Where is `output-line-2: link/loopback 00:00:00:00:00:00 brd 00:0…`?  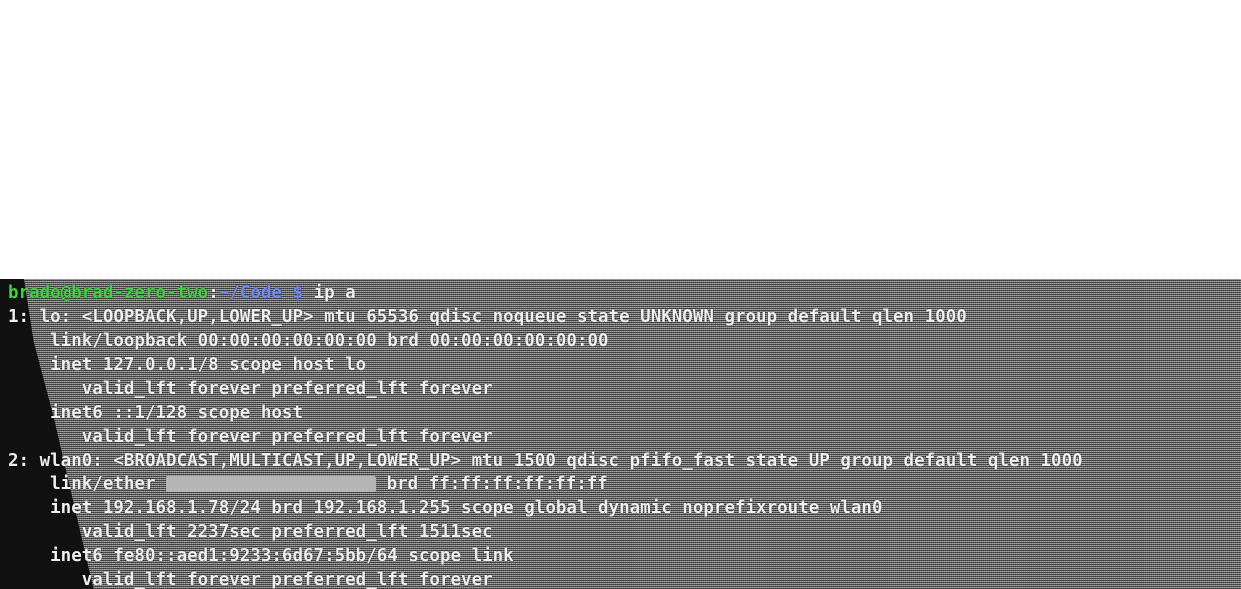 output-line-2: link/loopback 00:00:00:00:00:00 brd 00:0… is located at coordinates (308, 341).